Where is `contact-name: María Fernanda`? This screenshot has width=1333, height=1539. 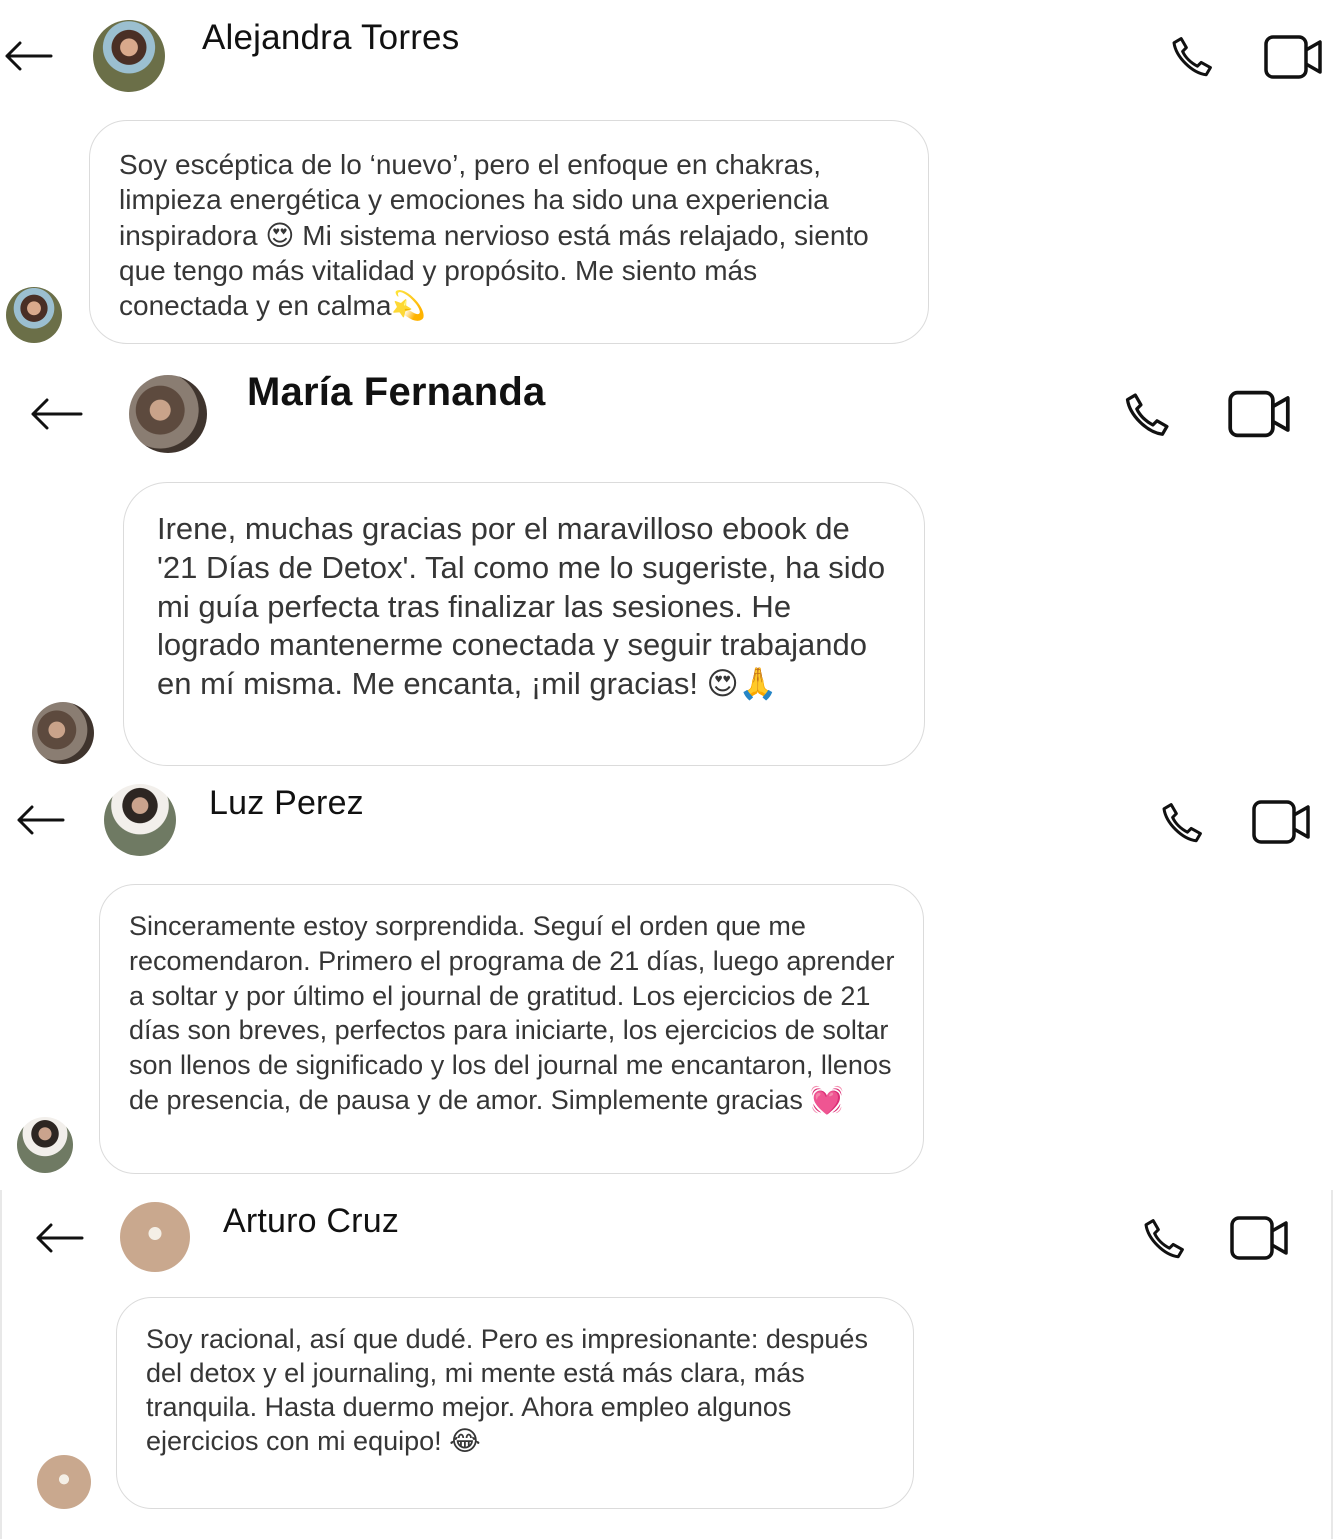 contact-name: María Fernanda is located at coordinates (396, 392).